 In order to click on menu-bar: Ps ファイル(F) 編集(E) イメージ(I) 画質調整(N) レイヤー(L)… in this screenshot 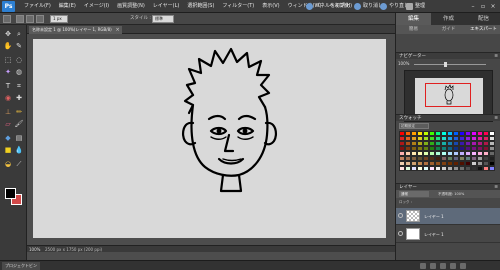, I will do `click(250, 6)`.